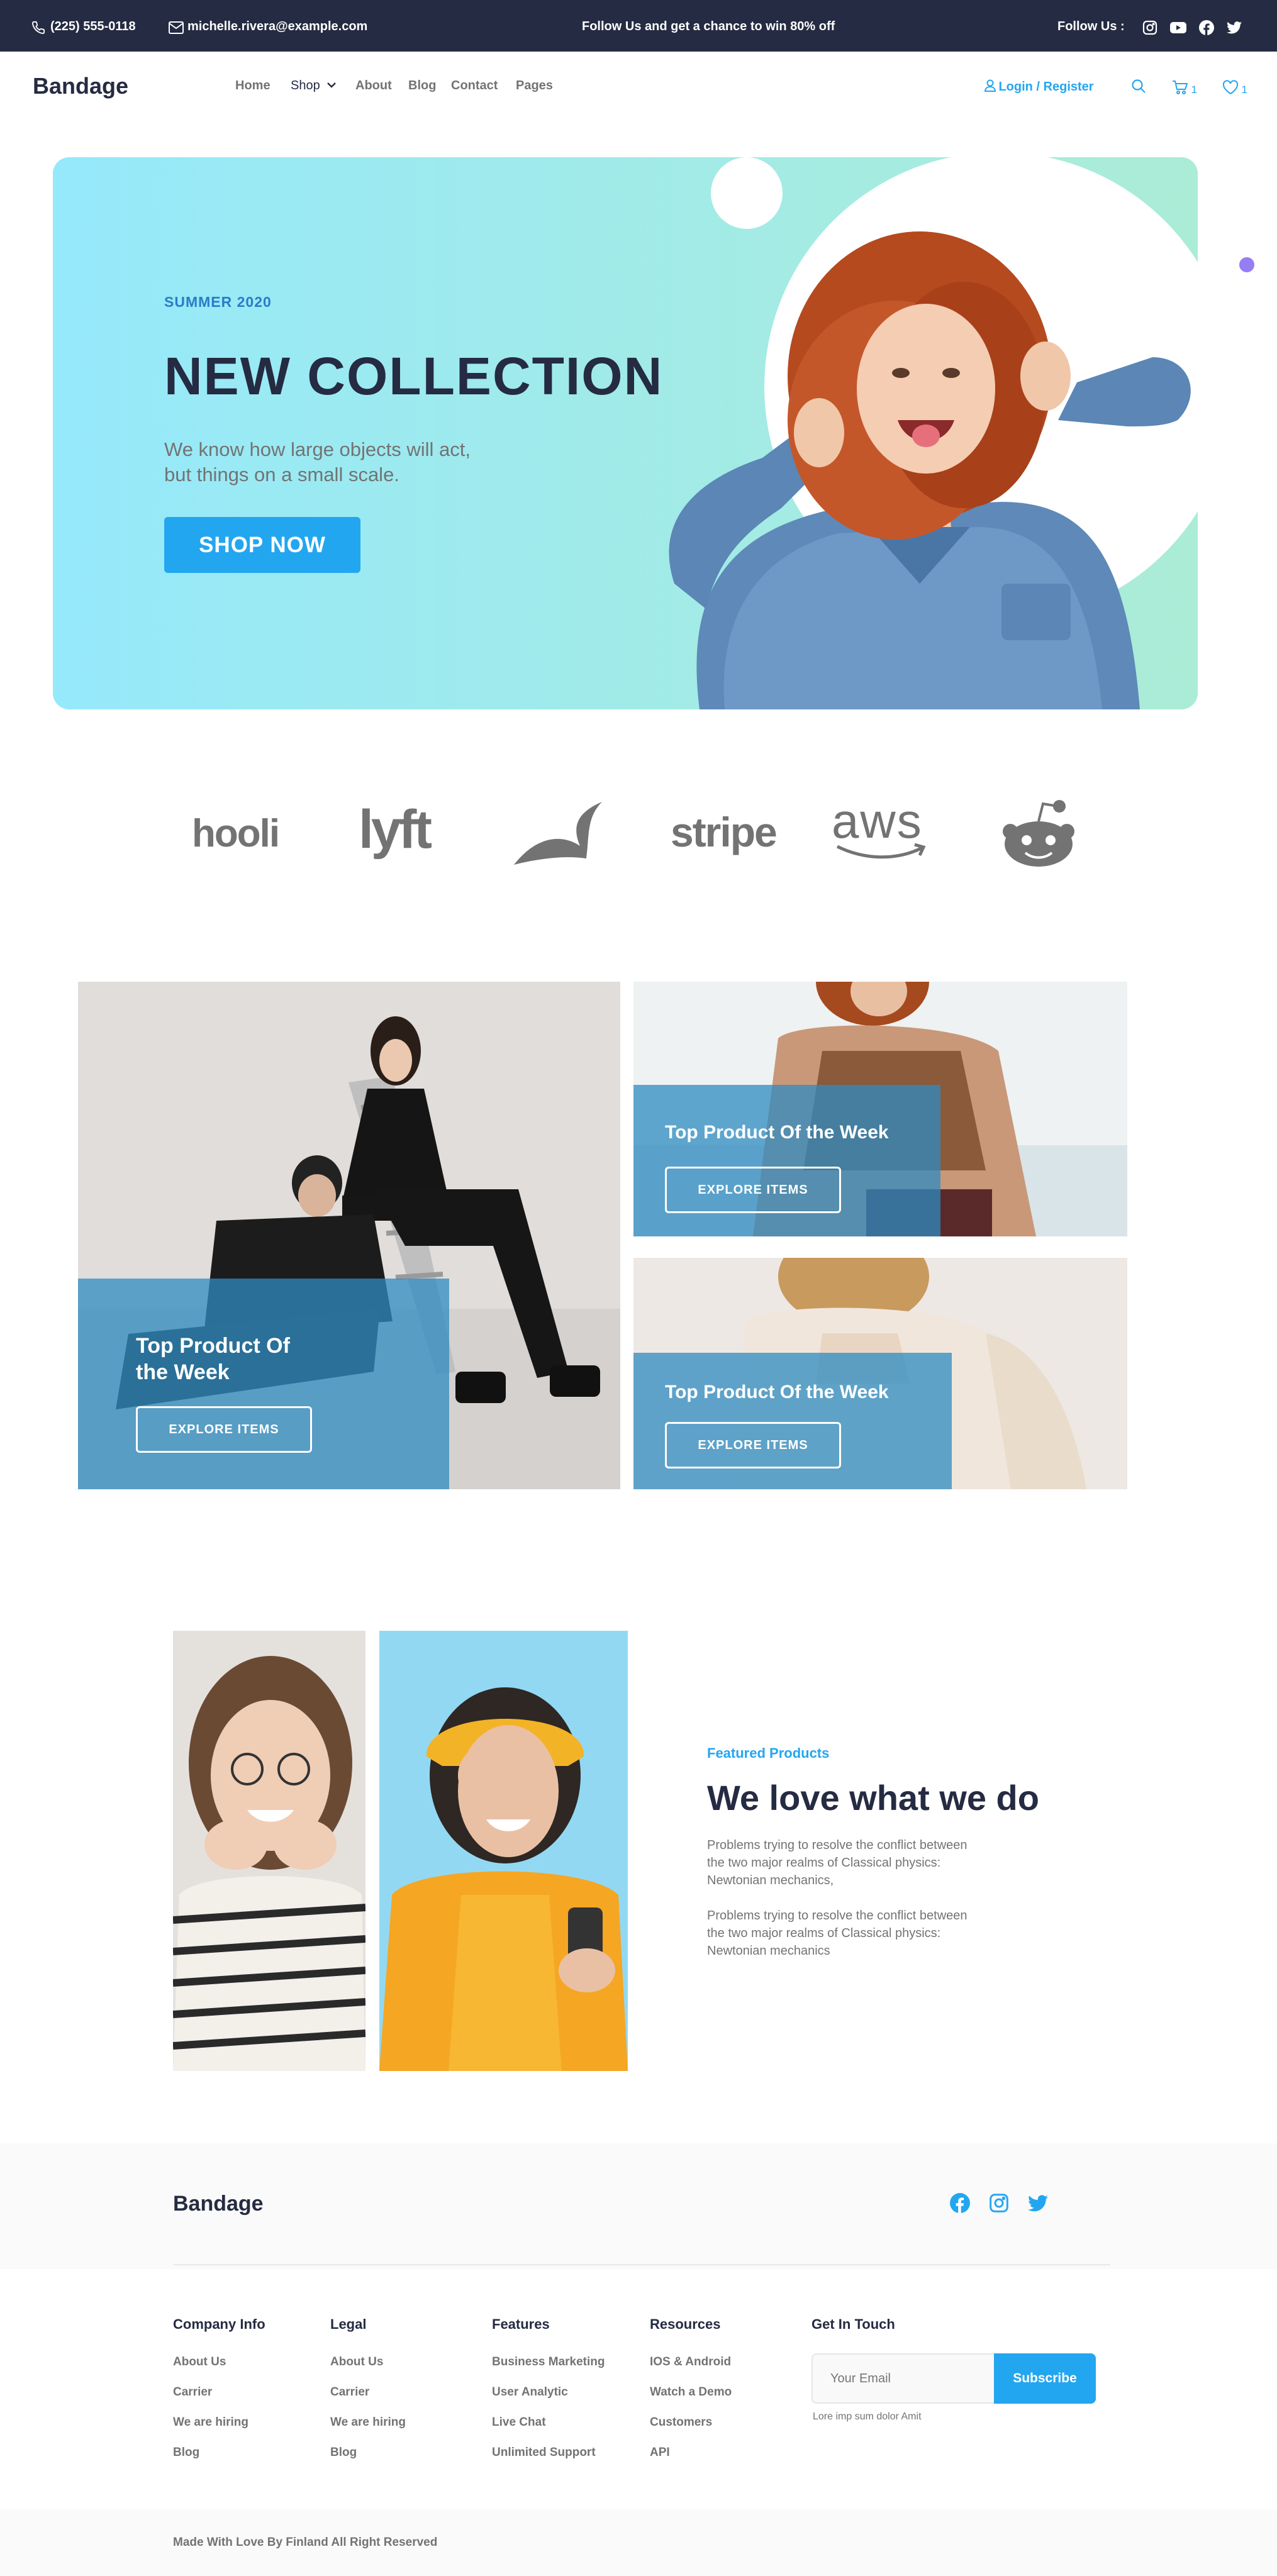 The height and width of the screenshot is (2576, 1277). What do you see at coordinates (724, 832) in the screenshot?
I see `stripe-logo: stripe` at bounding box center [724, 832].